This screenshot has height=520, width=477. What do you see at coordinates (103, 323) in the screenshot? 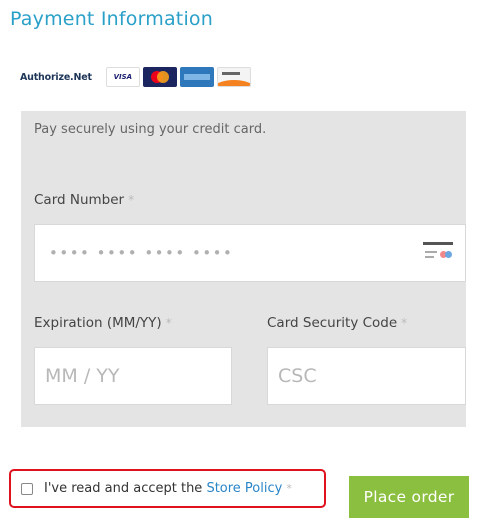
I see `expiration-label: Expiration (MM/YY) *` at bounding box center [103, 323].